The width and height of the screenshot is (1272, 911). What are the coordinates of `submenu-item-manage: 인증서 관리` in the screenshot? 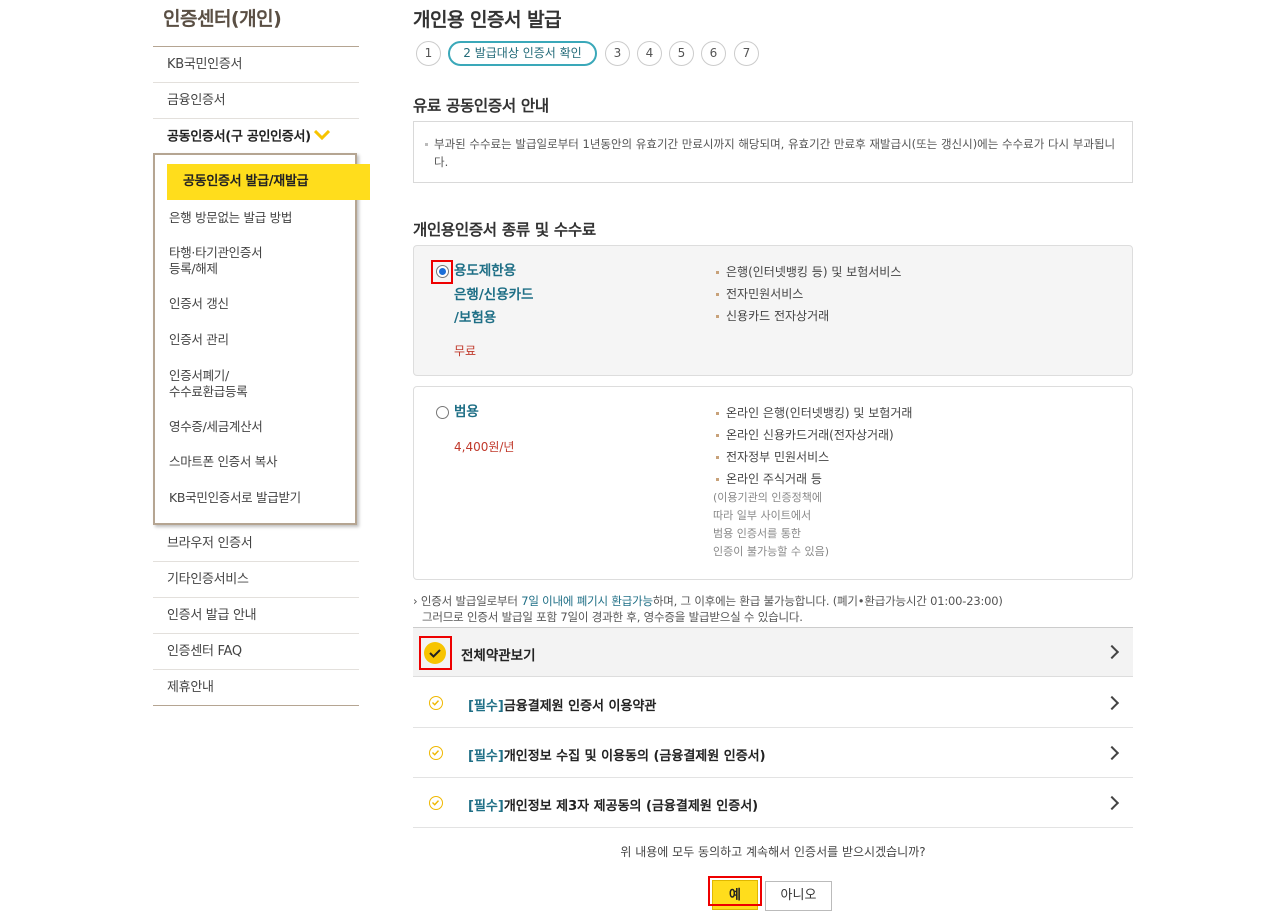 It's located at (199, 340).